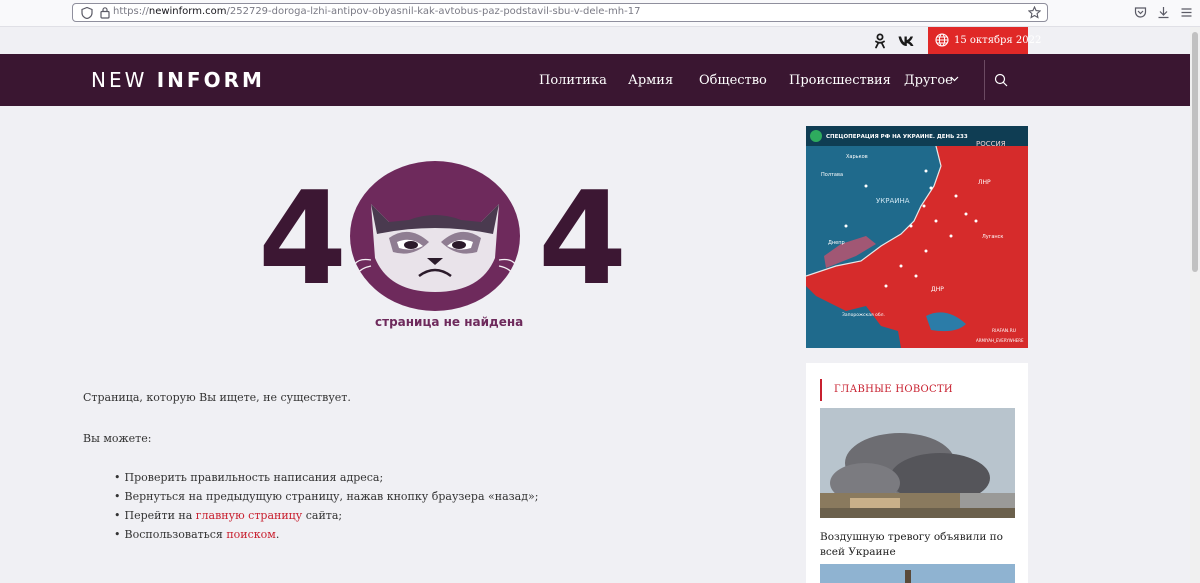  Describe the element at coordinates (303, 239) in the screenshot. I see `error-digit-left: 4` at that location.